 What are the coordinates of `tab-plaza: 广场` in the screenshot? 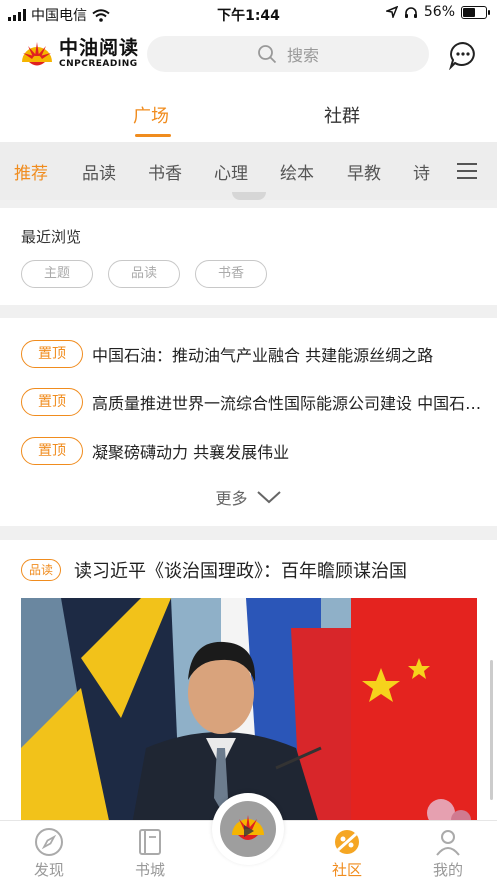 It's located at (151, 115).